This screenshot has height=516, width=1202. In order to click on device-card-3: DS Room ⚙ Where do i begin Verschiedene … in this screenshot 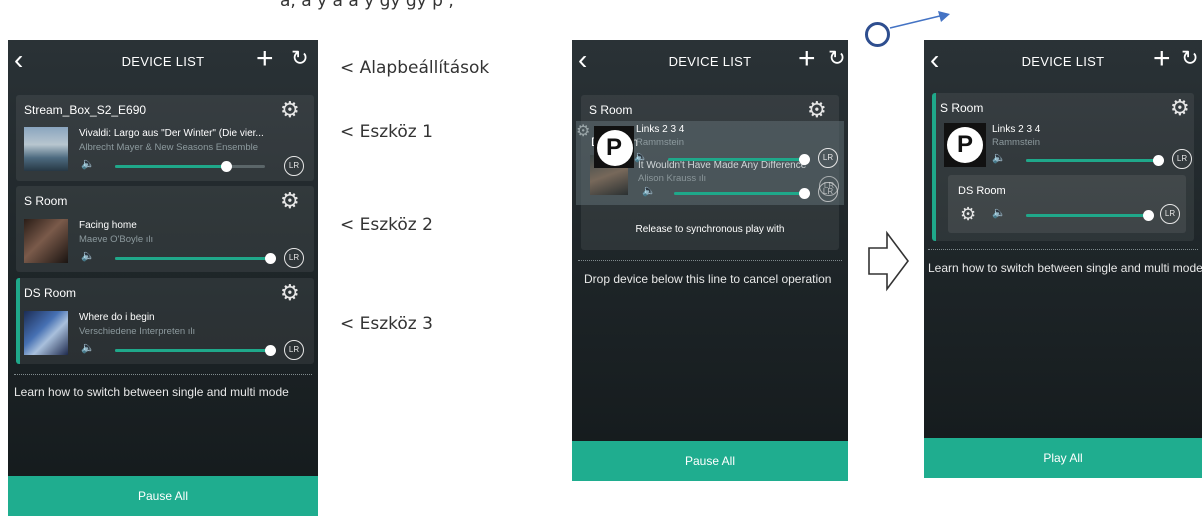, I will do `click(165, 321)`.